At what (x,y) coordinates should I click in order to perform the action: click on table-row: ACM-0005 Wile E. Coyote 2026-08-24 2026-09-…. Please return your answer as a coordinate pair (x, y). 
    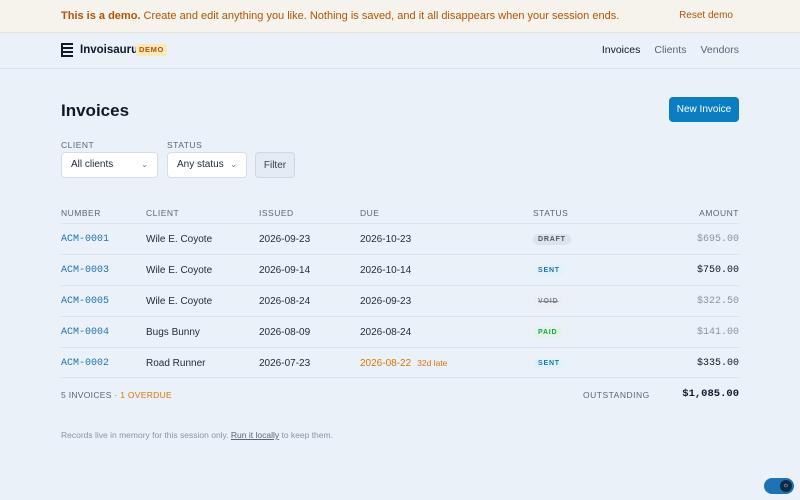
    Looking at the image, I should click on (400, 301).